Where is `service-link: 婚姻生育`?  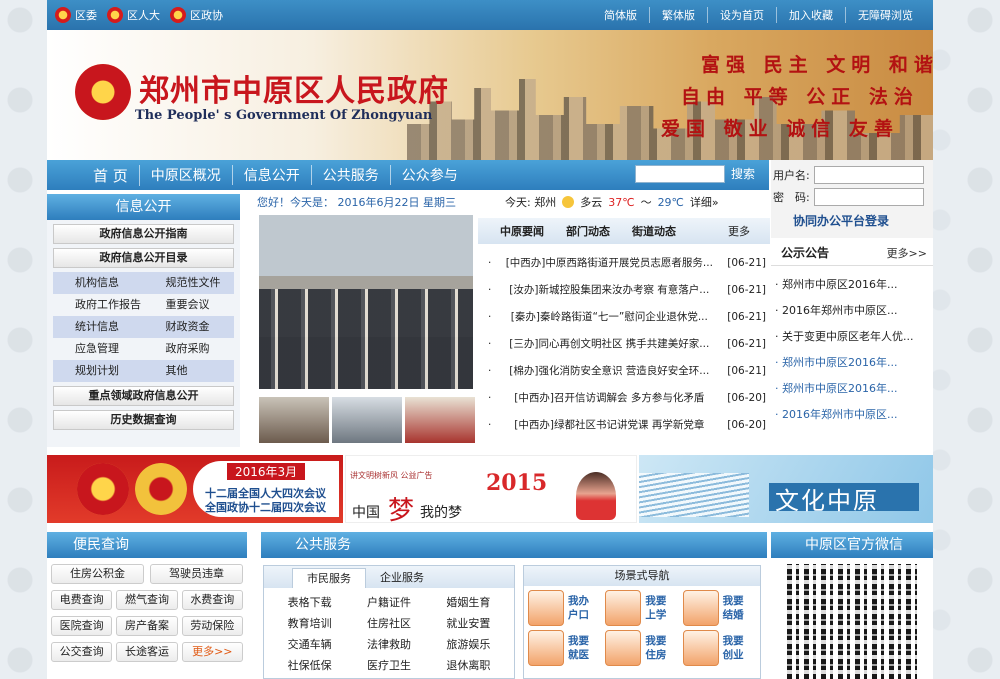
service-link: 婚姻生育 is located at coordinates (468, 602).